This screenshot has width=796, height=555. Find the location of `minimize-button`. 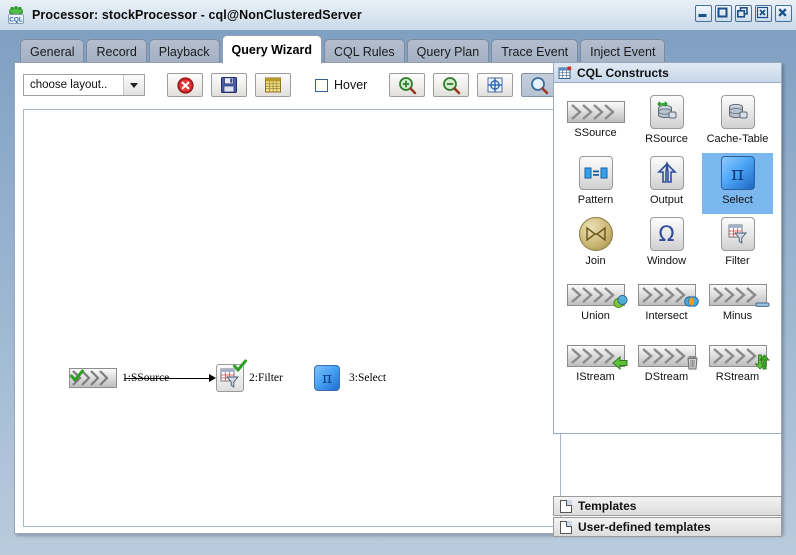

minimize-button is located at coordinates (703, 13).